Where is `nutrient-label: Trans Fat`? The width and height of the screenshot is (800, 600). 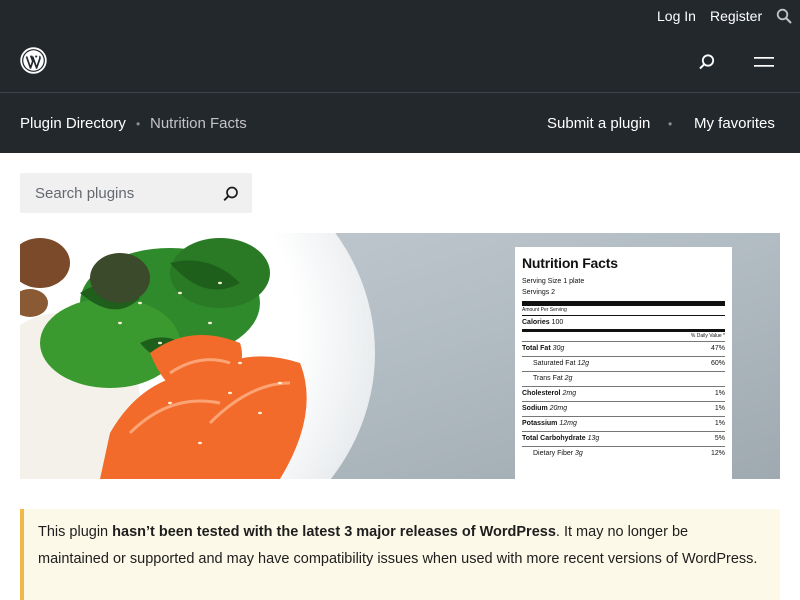
nutrient-label: Trans Fat is located at coordinates (548, 378).